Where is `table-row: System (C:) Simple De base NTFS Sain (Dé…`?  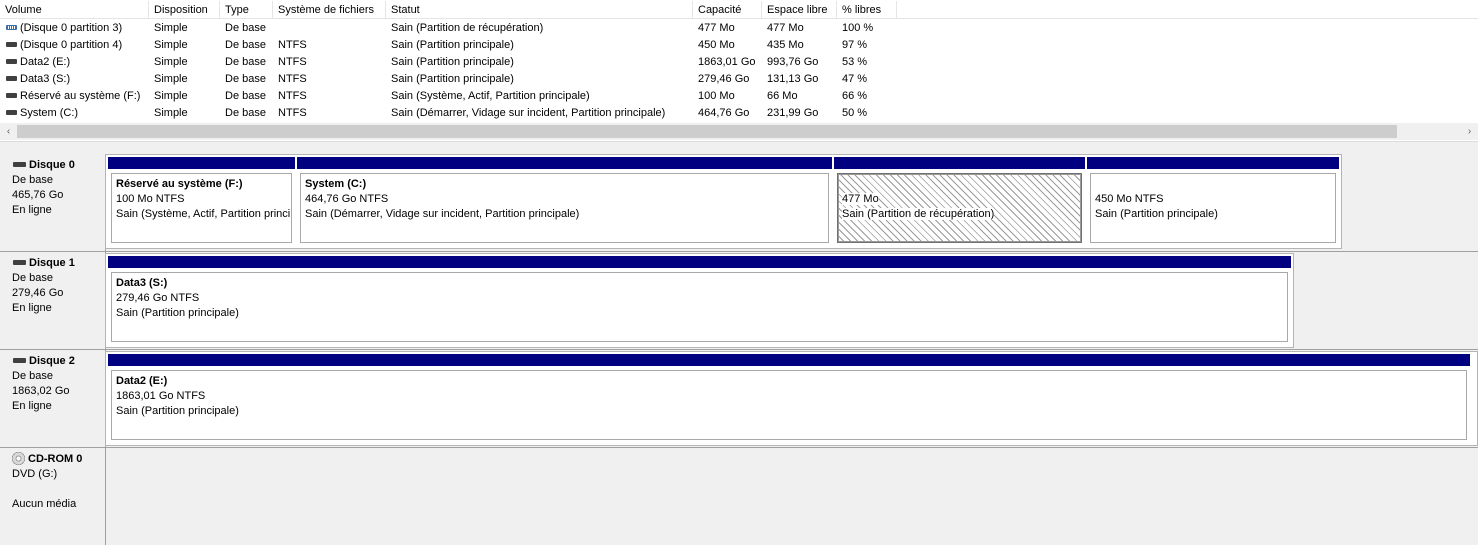 table-row: System (C:) Simple De base NTFS Sain (Dé… is located at coordinates (739, 113).